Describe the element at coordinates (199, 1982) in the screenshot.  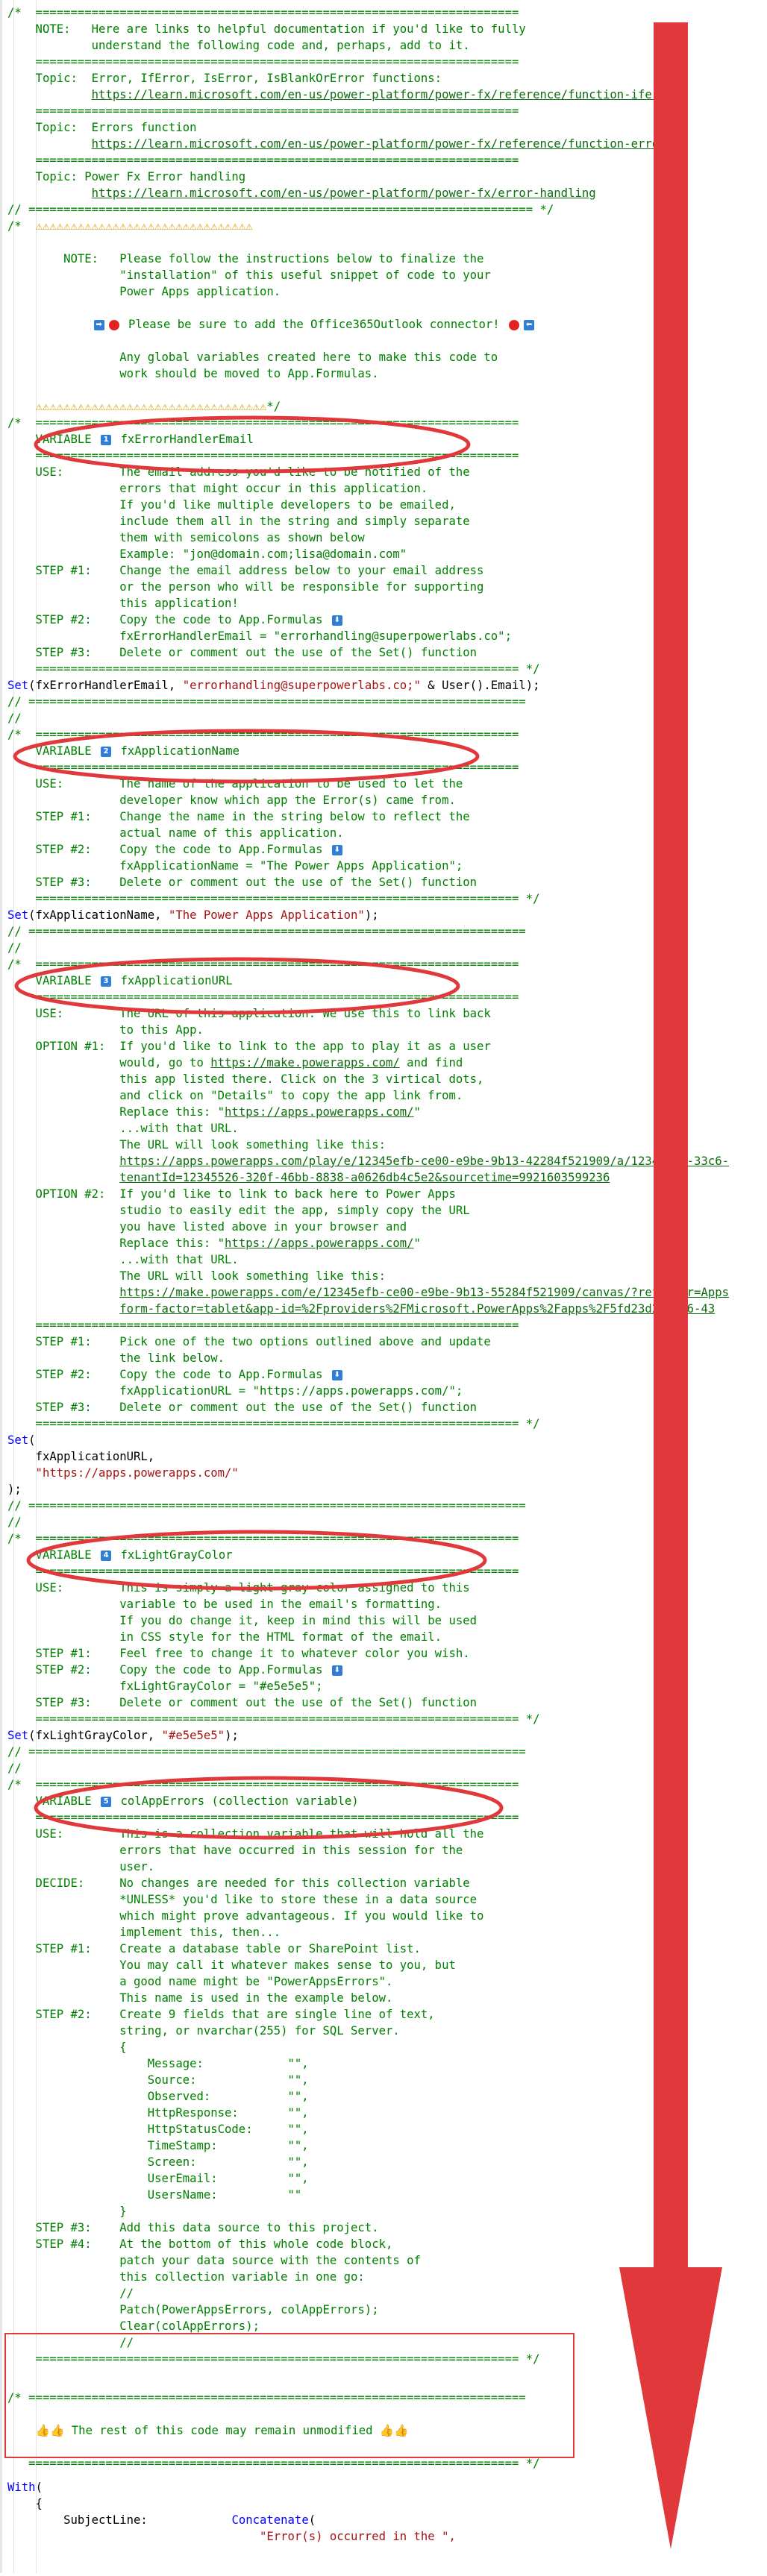
I see `code-line: a good name might be "PowerAppsErrors".` at that location.